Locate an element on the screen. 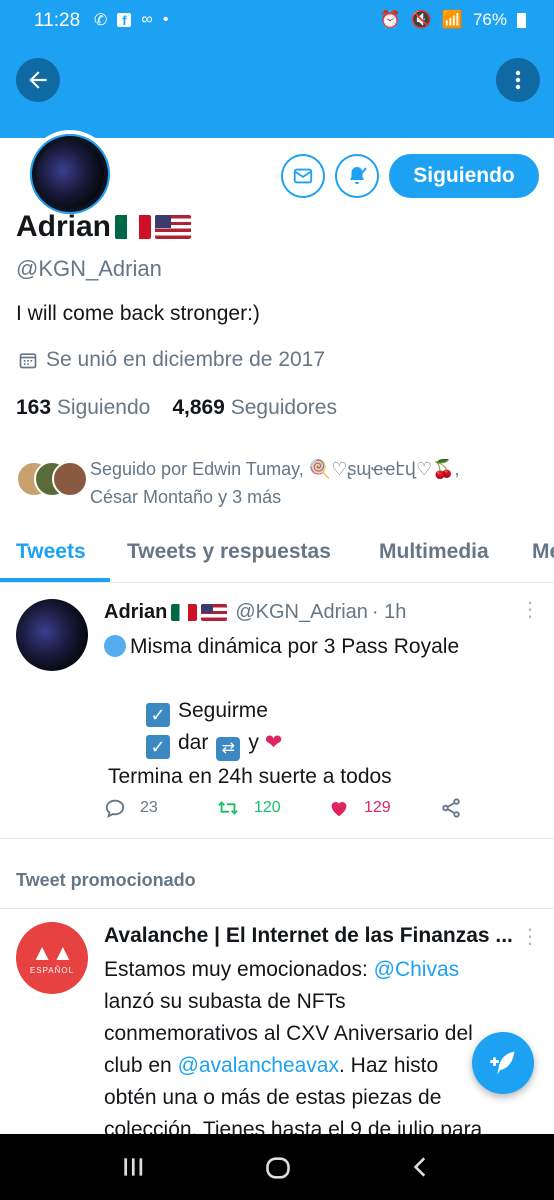 The width and height of the screenshot is (554, 1200). blue-circle-icon is located at coordinates (115, 646).